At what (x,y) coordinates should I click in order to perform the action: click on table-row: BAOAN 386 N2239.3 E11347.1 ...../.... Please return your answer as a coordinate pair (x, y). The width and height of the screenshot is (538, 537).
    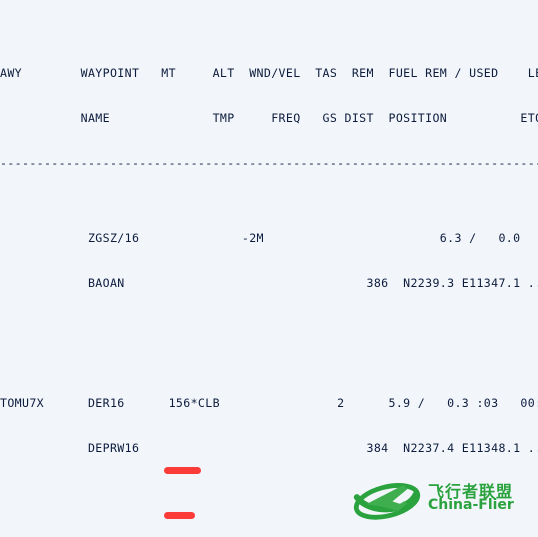
    Looking at the image, I should click on (269, 283).